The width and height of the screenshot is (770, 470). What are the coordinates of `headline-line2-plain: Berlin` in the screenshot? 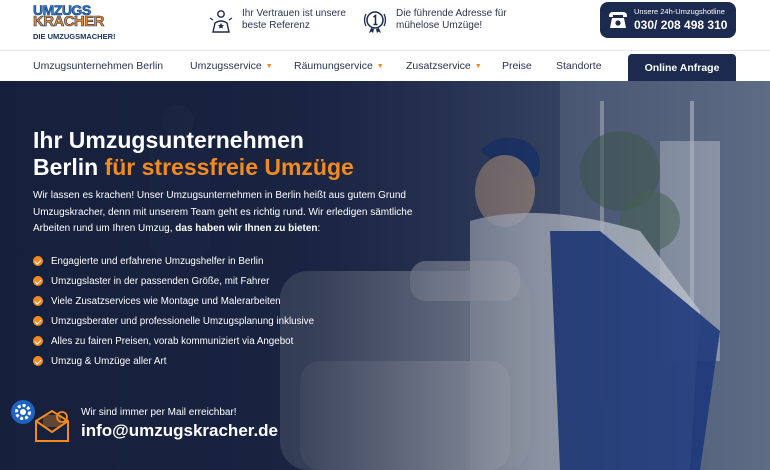 It's located at (69, 167).